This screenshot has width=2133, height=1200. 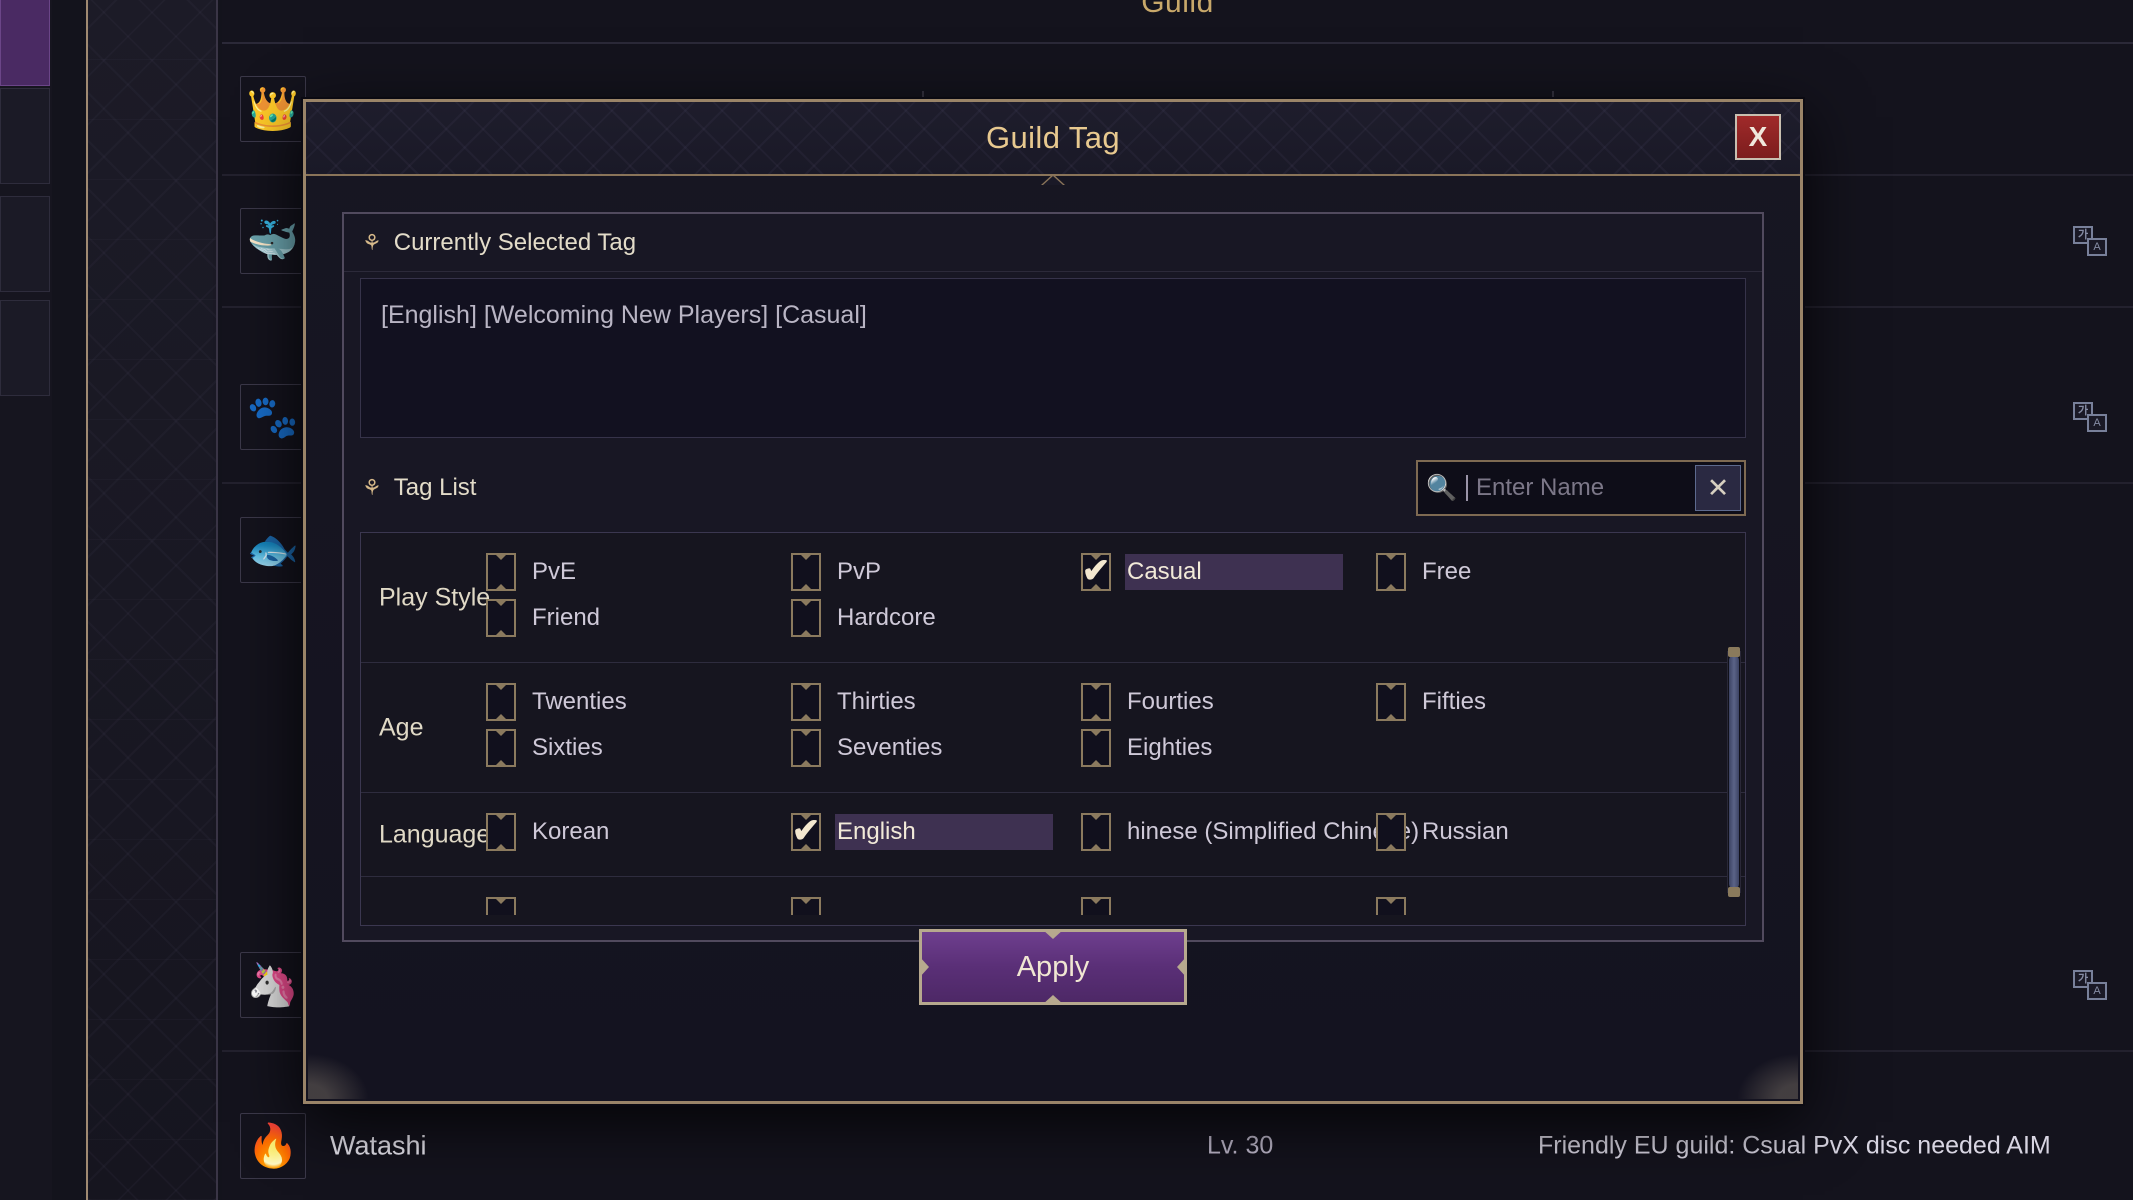 I want to click on search-box: 🔍 Enter Name ✕, so click(x=1581, y=488).